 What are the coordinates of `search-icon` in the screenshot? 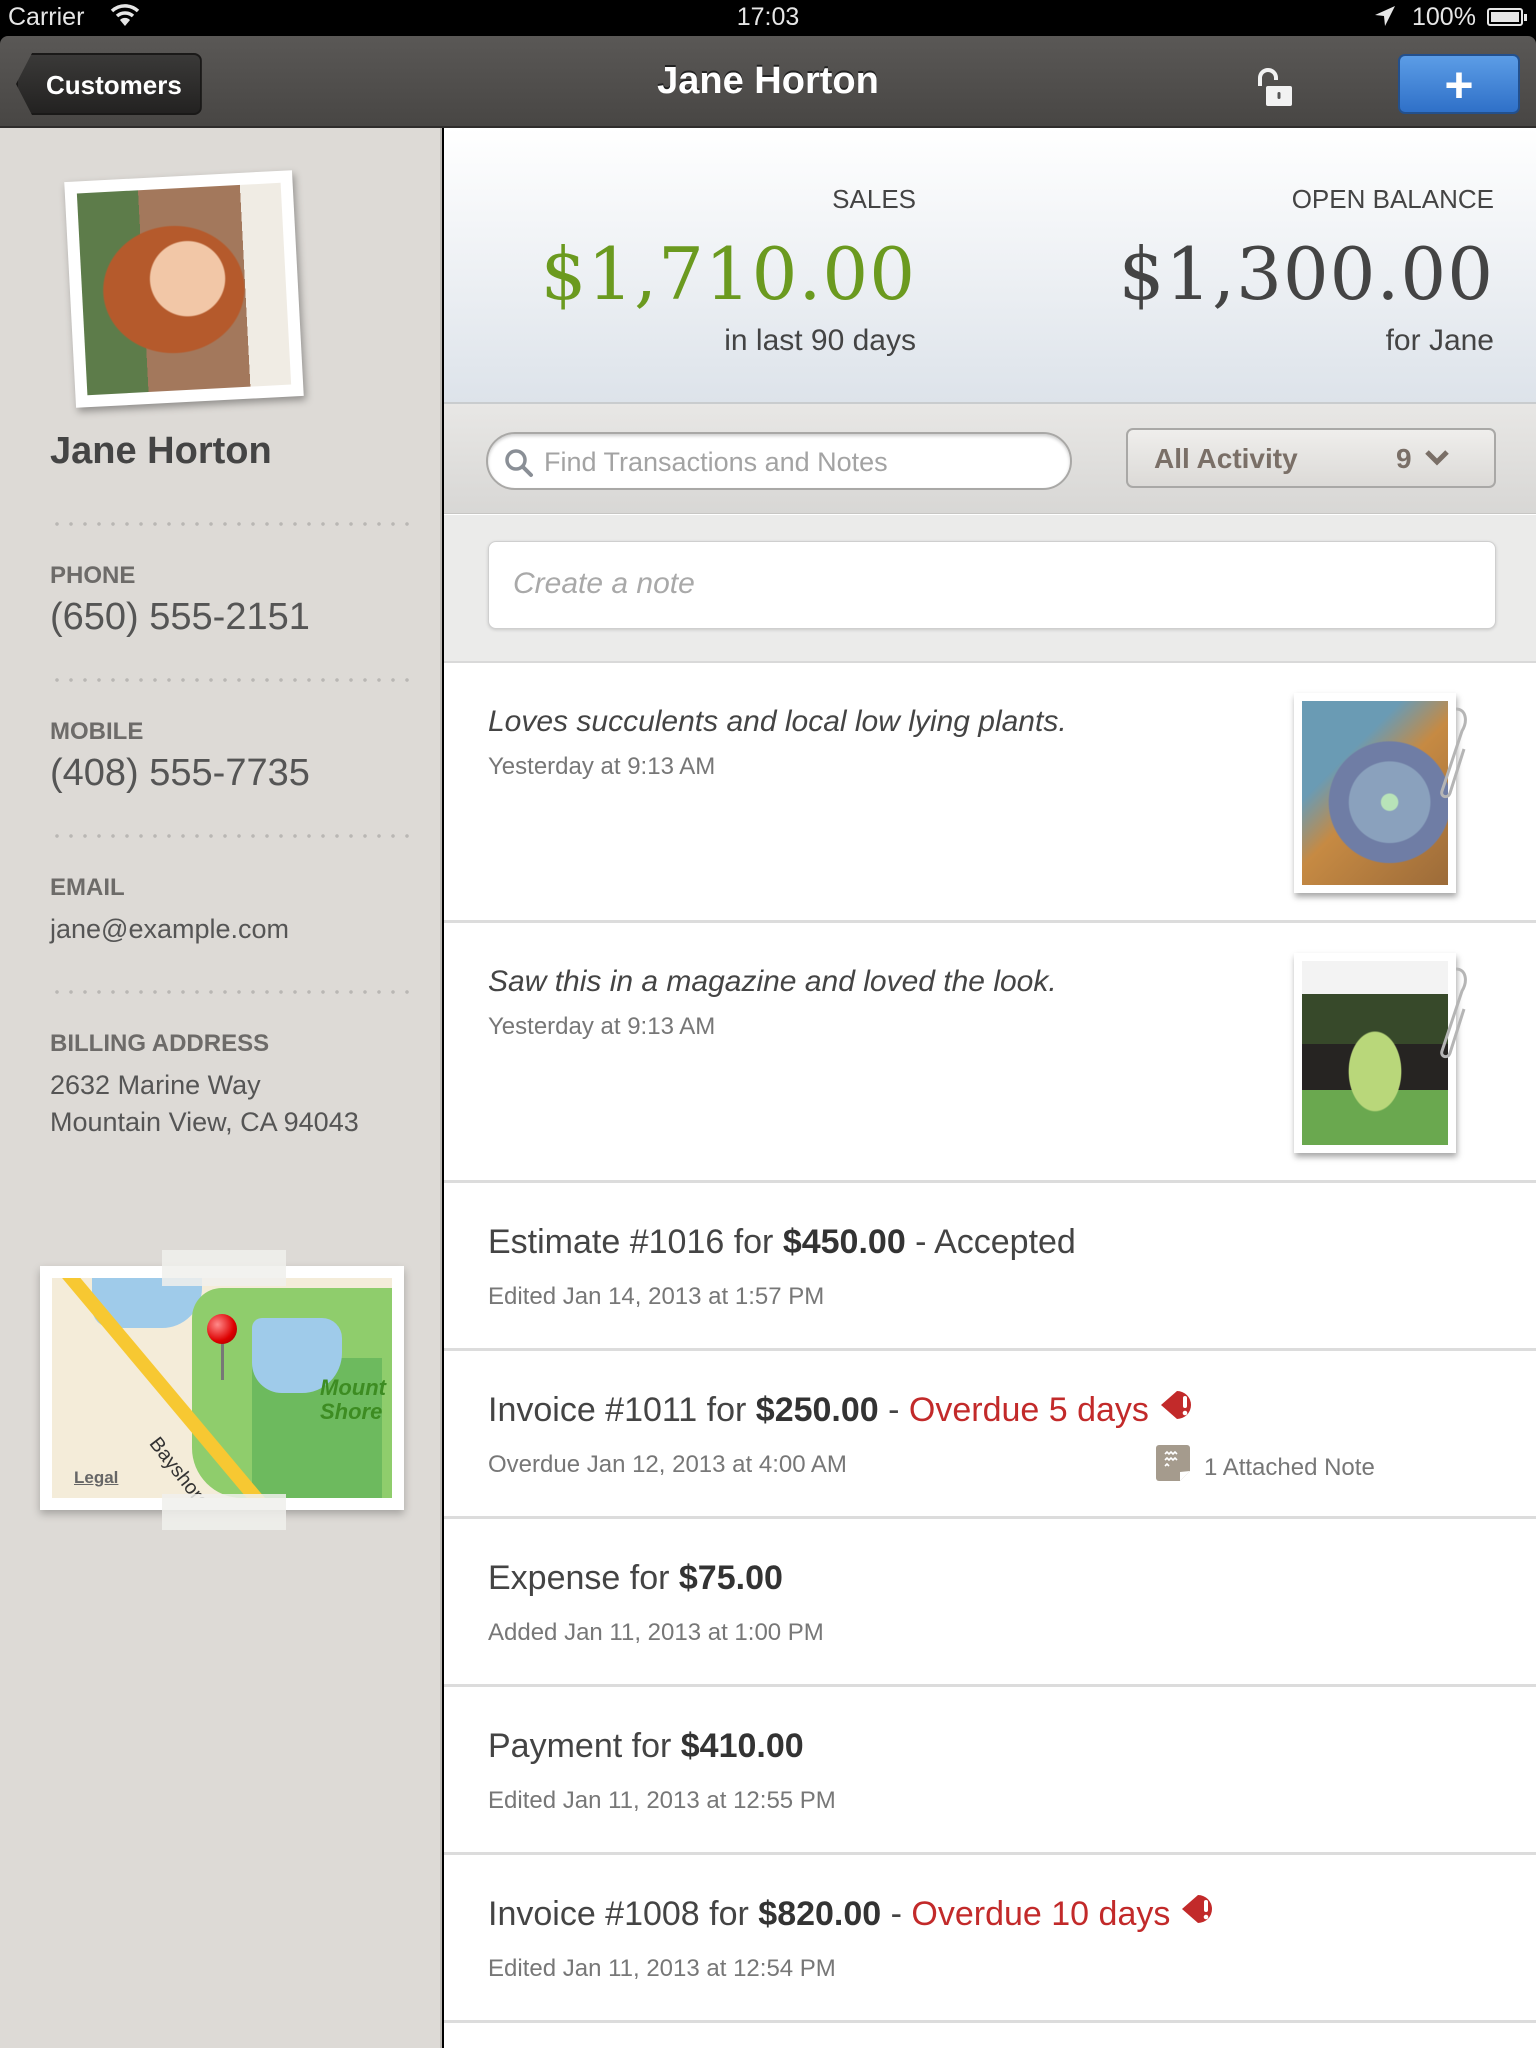 It's located at (519, 465).